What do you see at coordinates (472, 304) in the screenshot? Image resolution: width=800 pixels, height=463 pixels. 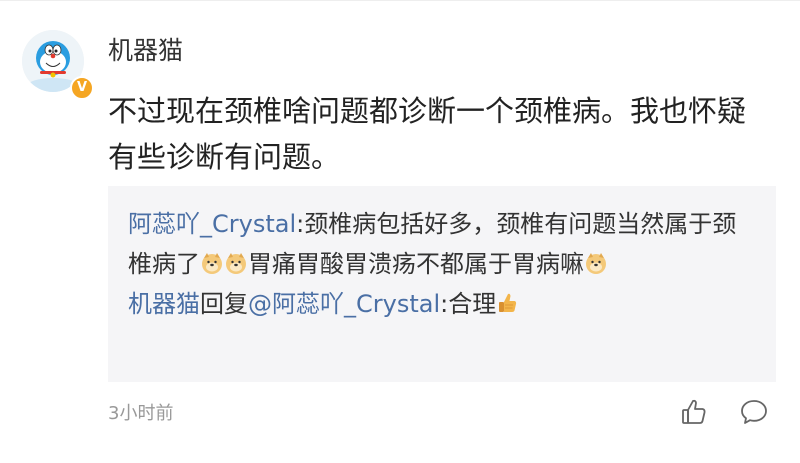 I see `reply-text: 合理` at bounding box center [472, 304].